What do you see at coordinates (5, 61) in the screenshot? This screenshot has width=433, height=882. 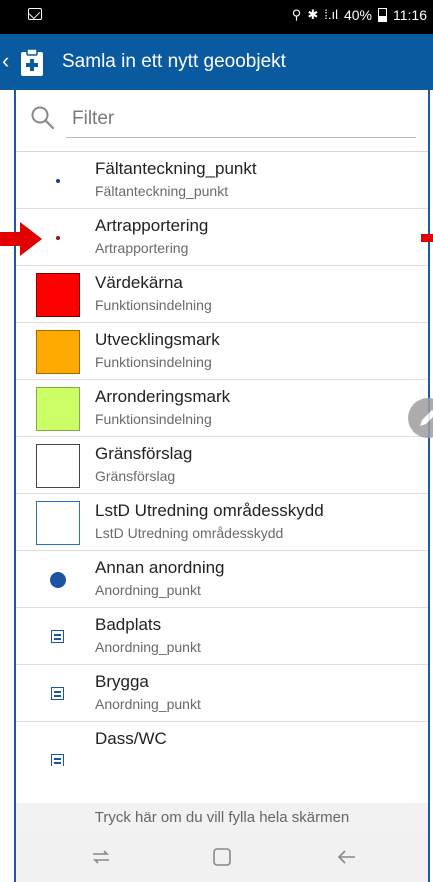 I see `back-chevron-icon: ‹` at bounding box center [5, 61].